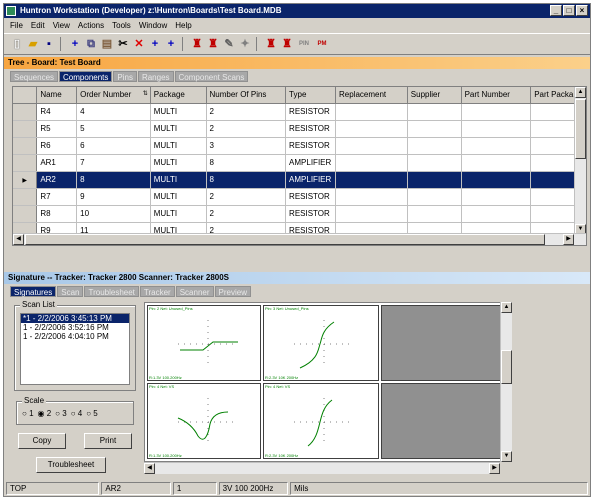 The image size is (594, 503). Describe the element at coordinates (57, 95) in the screenshot. I see `column-header: Name` at that location.